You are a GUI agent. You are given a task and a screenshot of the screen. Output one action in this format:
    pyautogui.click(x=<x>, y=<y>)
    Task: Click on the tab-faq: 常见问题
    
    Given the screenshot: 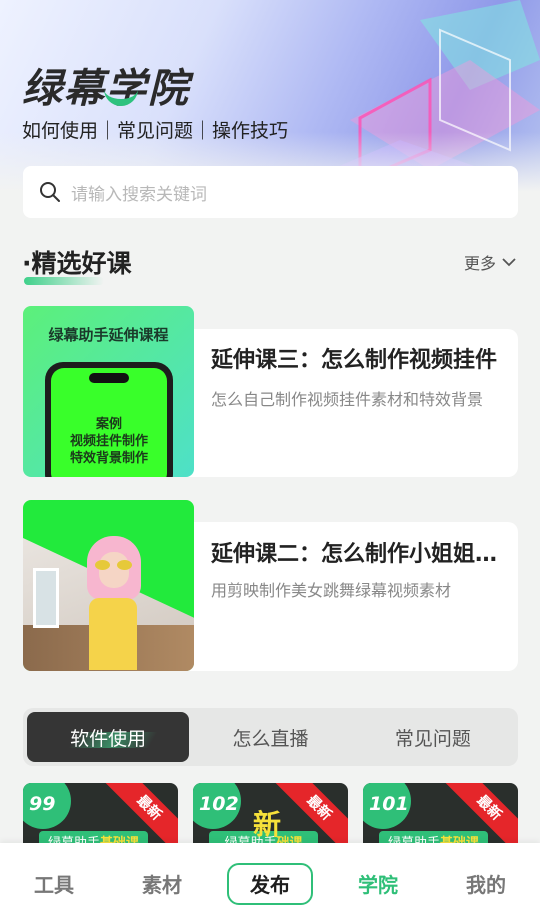 What is the action you would take?
    pyautogui.click(x=433, y=737)
    